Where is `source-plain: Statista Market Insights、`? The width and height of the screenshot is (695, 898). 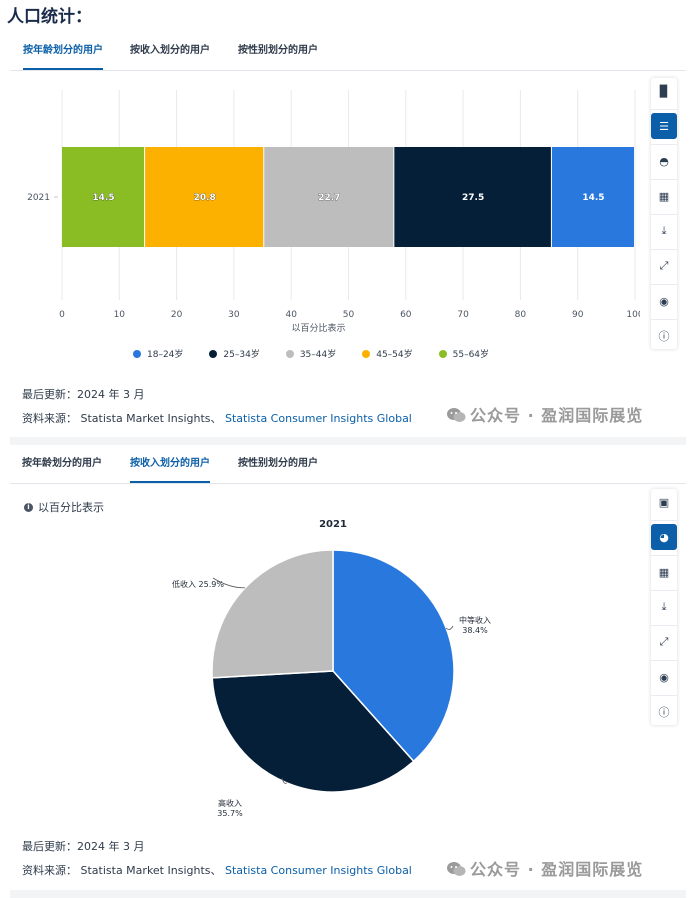
source-plain: Statista Market Insights、 is located at coordinates (151, 418).